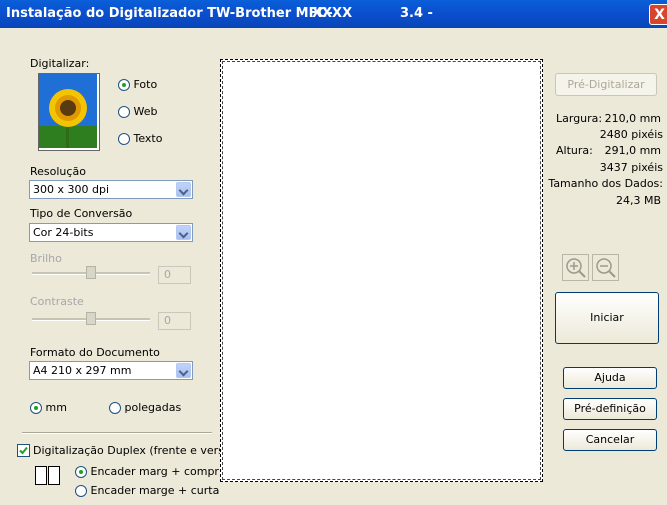 Image resolution: width=667 pixels, height=505 pixels. What do you see at coordinates (610, 409) in the screenshot?
I see `default-button: Pré-definição` at bounding box center [610, 409].